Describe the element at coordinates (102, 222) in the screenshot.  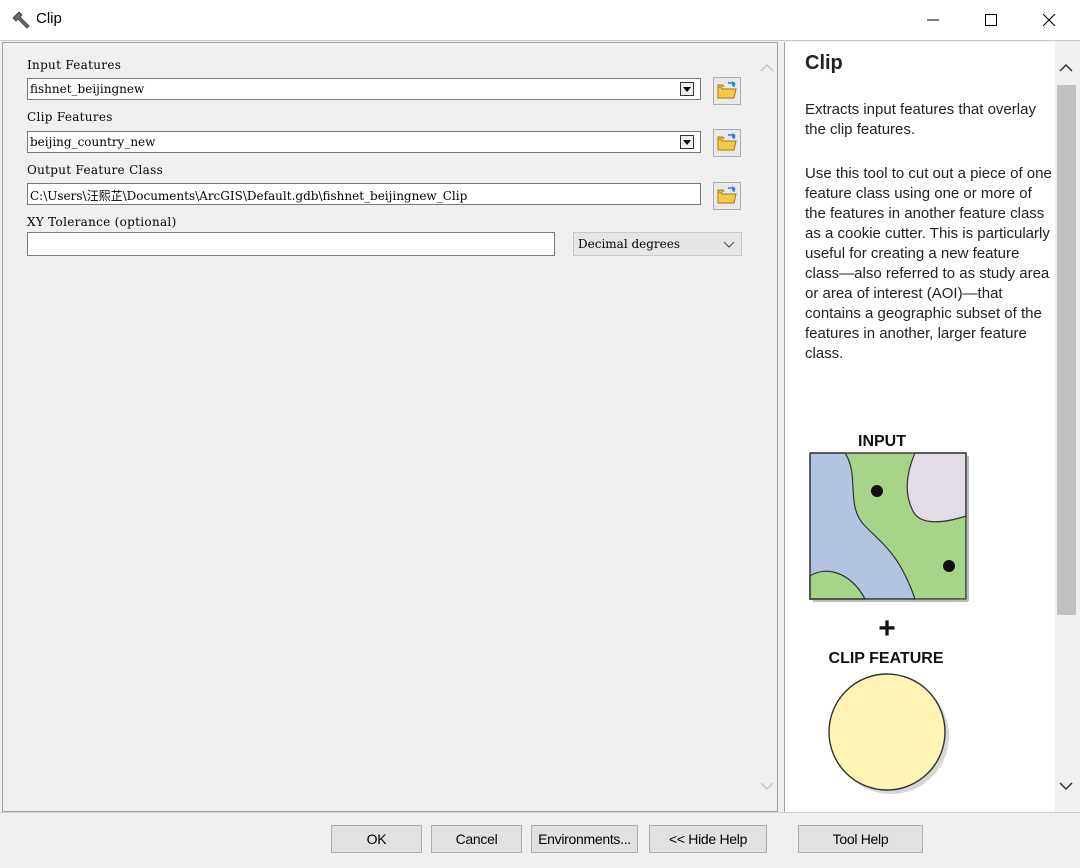
I see `xy-tolerance-label: XY Tolerance (optional)` at that location.